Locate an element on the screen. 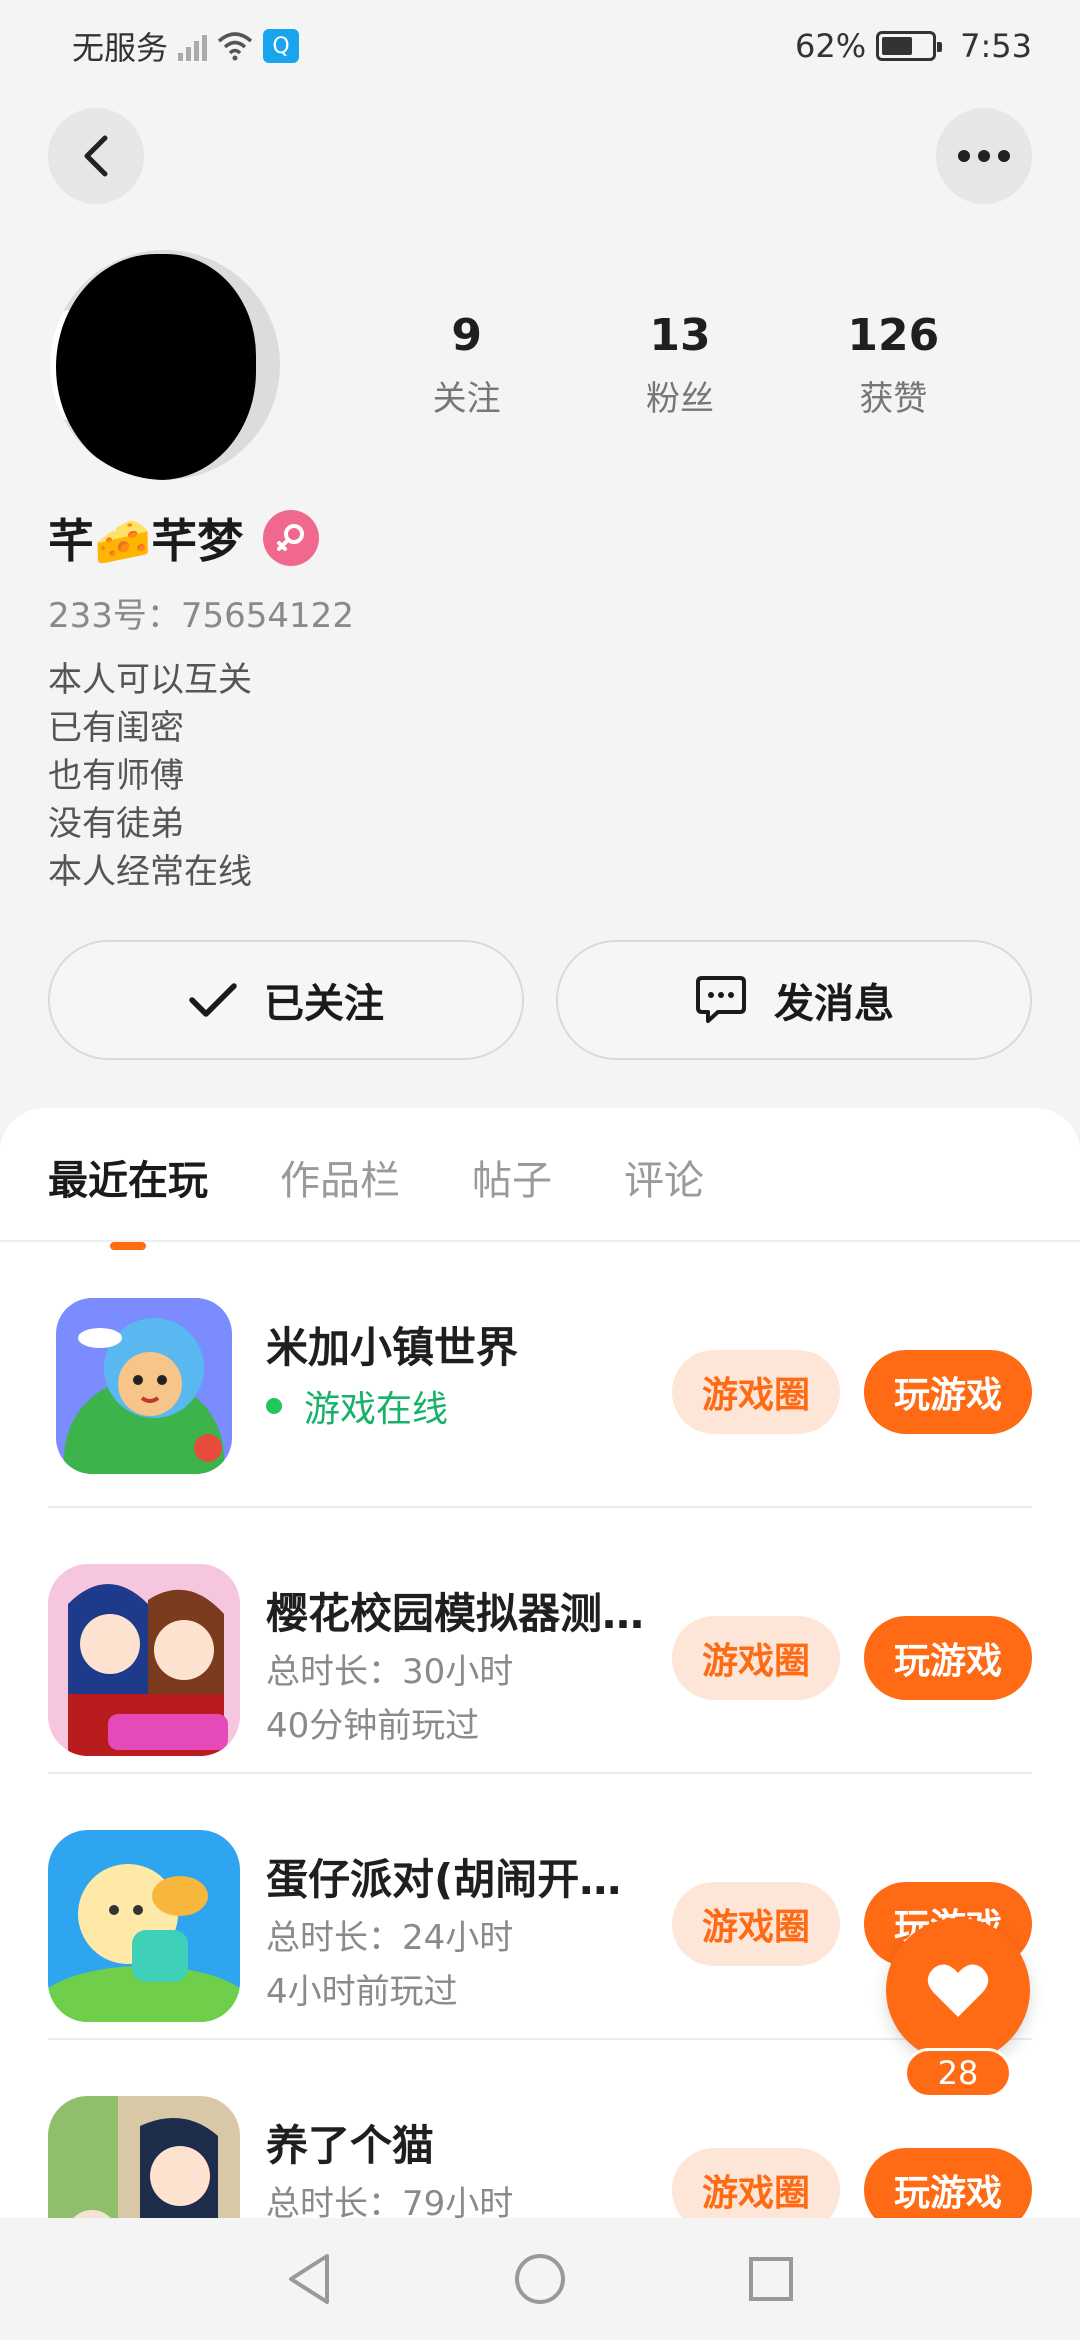 This screenshot has height=2340, width=1080. stat-value: 13 is located at coordinates (680, 335).